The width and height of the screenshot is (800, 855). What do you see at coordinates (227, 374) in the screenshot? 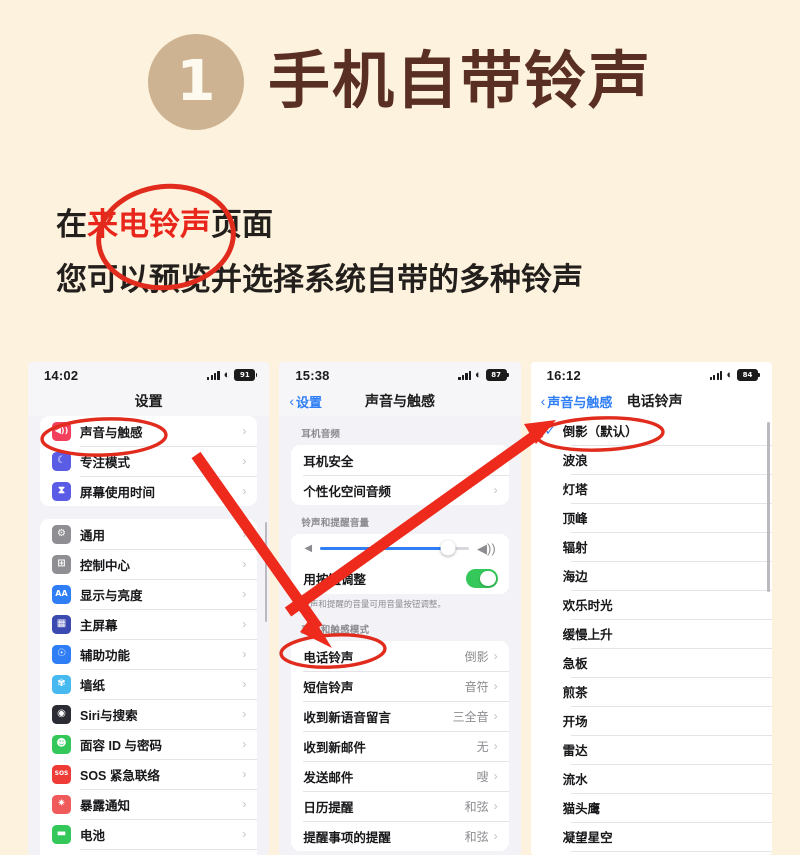
I see `wifi-icon: ◐` at bounding box center [227, 374].